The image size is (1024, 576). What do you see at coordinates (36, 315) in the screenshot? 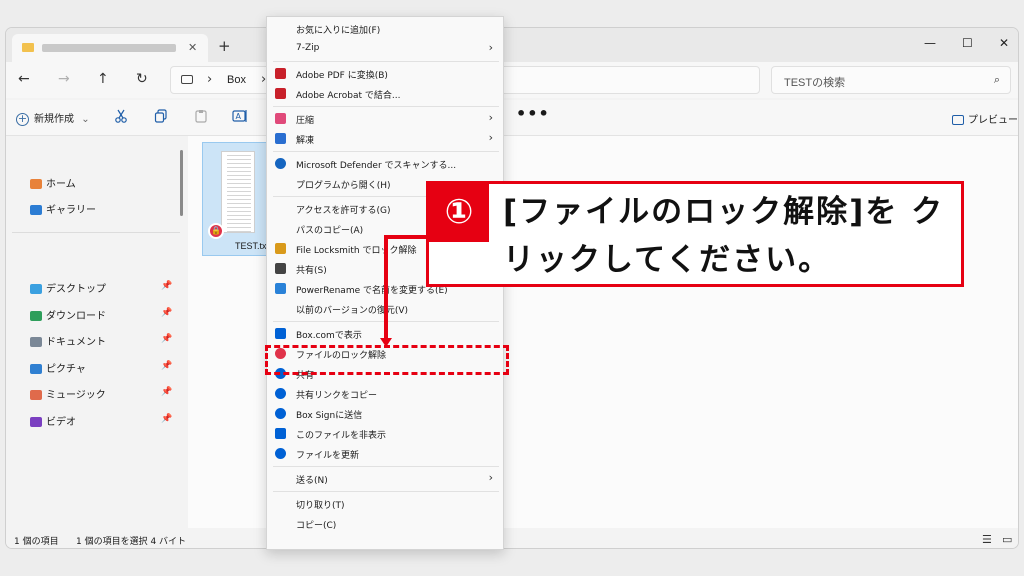
I see `download-icon` at bounding box center [36, 315].